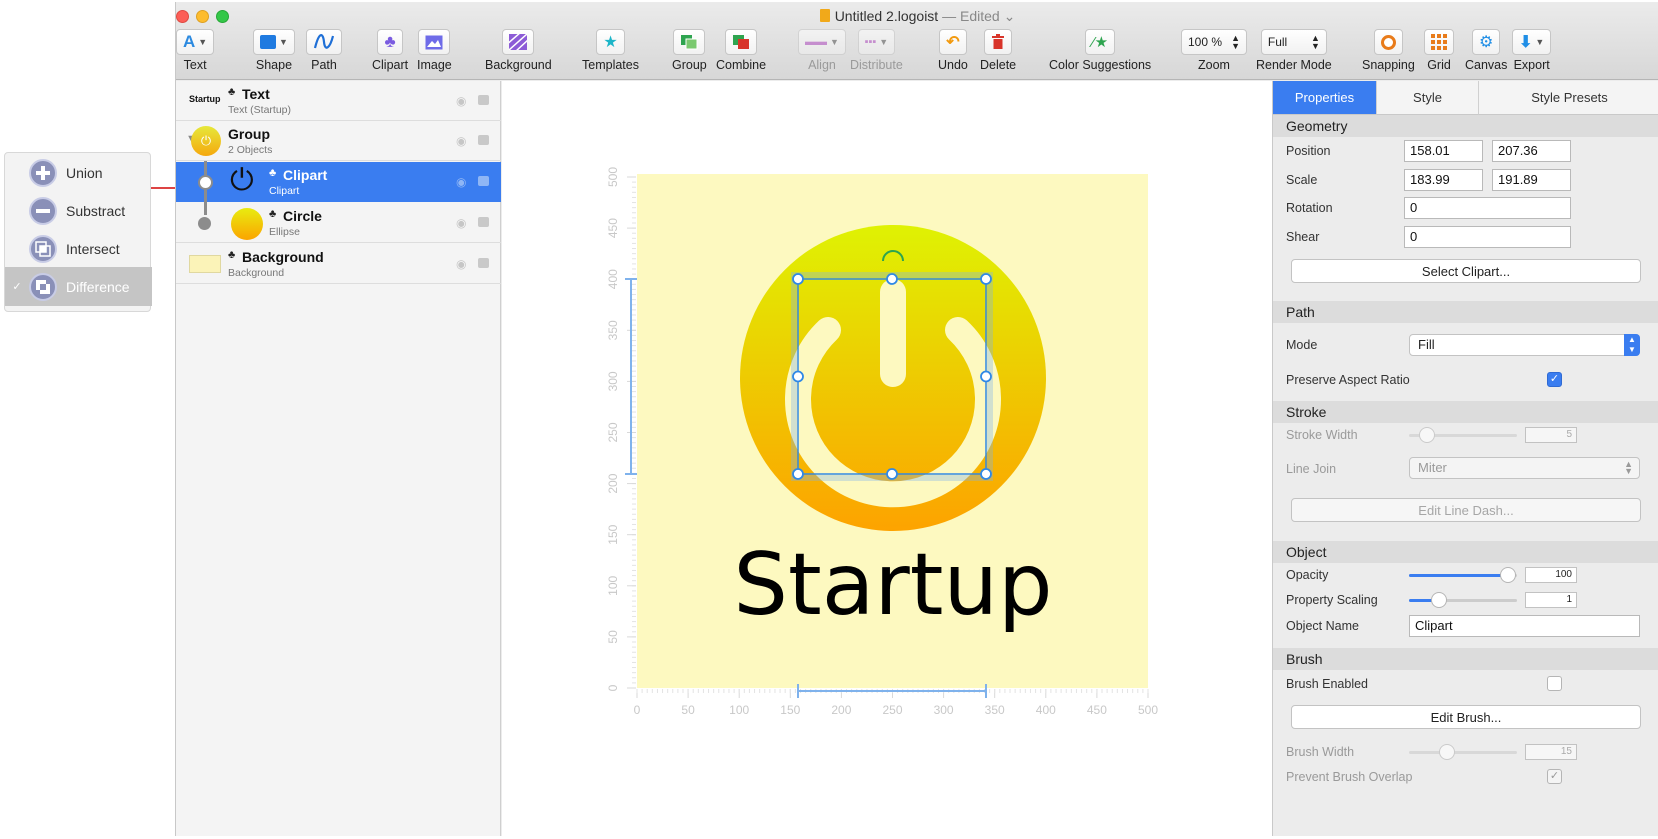 The width and height of the screenshot is (1658, 839). I want to click on preserve-aspect-checkbox: ✓, so click(1554, 379).